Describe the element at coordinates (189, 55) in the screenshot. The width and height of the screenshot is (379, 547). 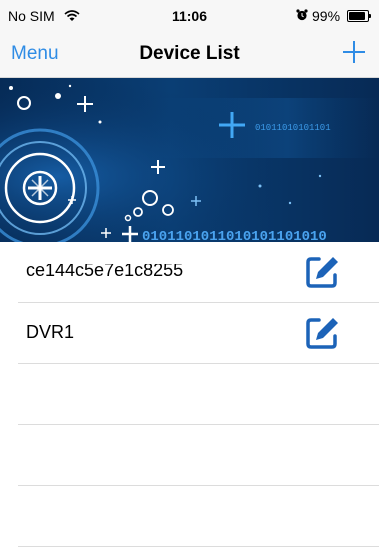
I see `navigation-bar: Menu Device List` at that location.